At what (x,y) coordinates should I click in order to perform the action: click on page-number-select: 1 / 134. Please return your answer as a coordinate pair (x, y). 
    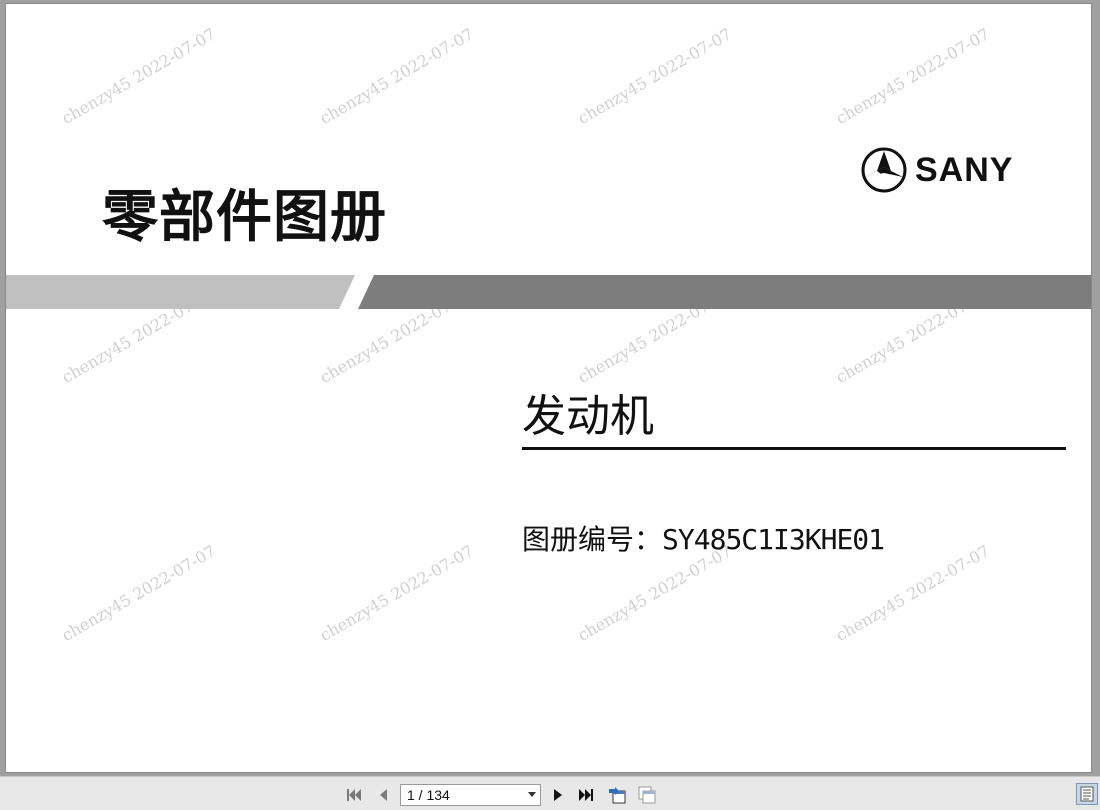
    Looking at the image, I should click on (470, 795).